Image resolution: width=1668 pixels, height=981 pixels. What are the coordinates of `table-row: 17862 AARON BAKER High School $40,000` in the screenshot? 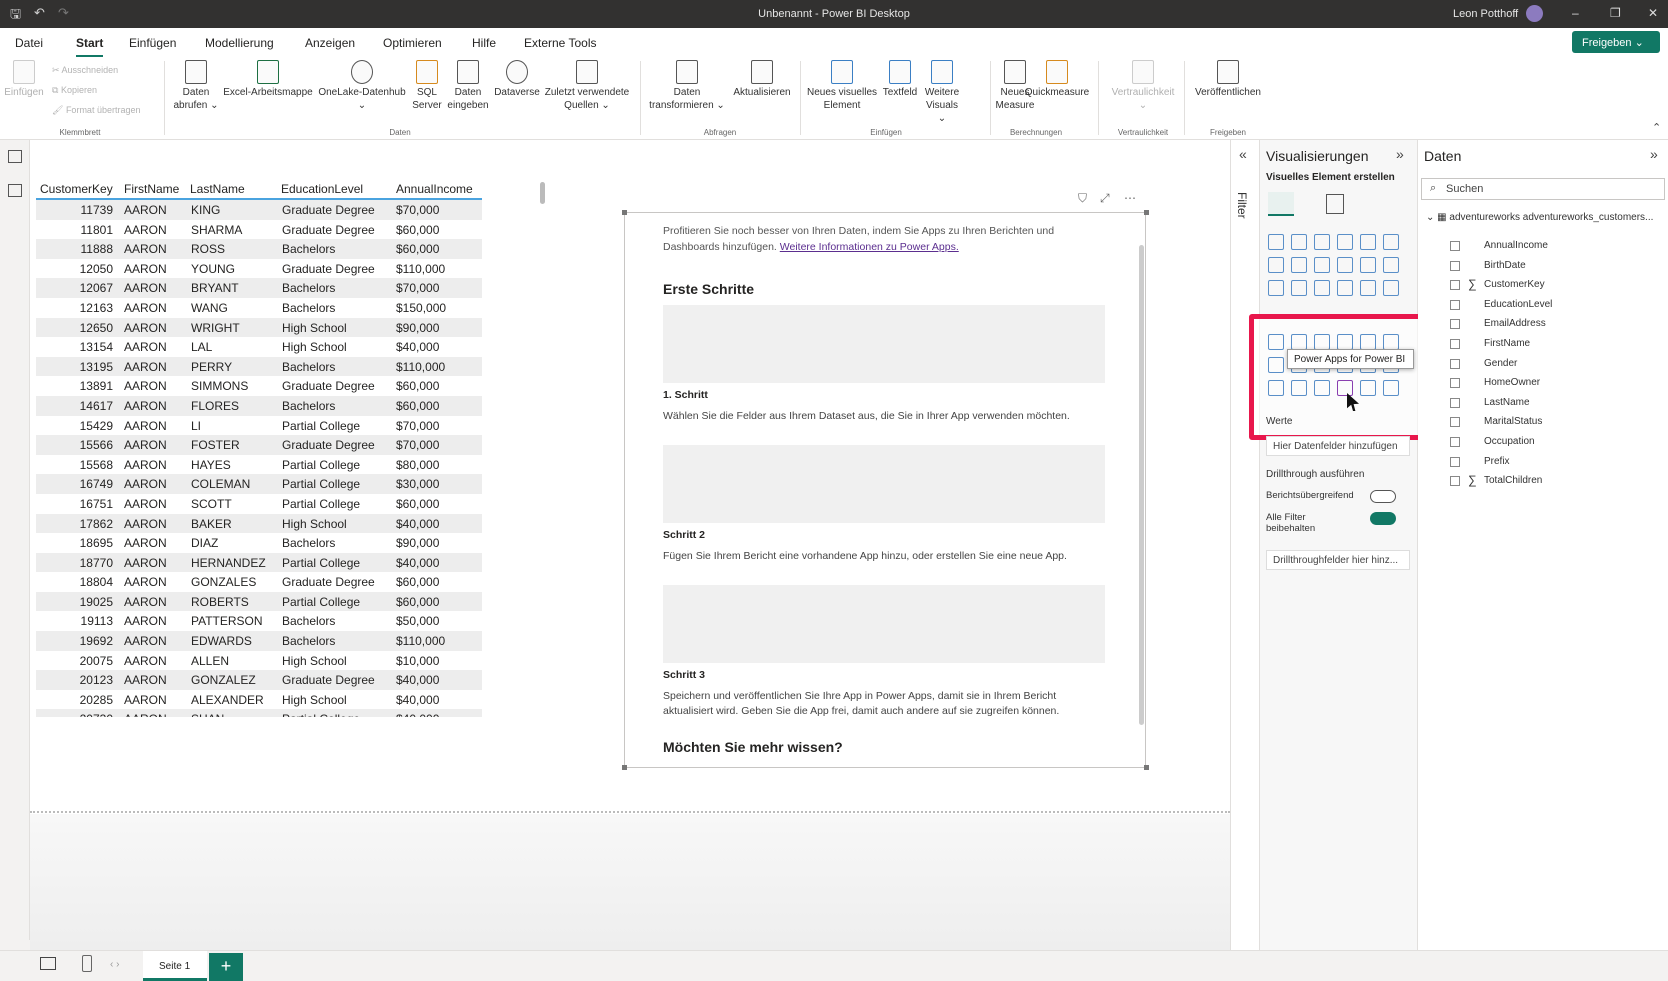 It's located at (259, 523).